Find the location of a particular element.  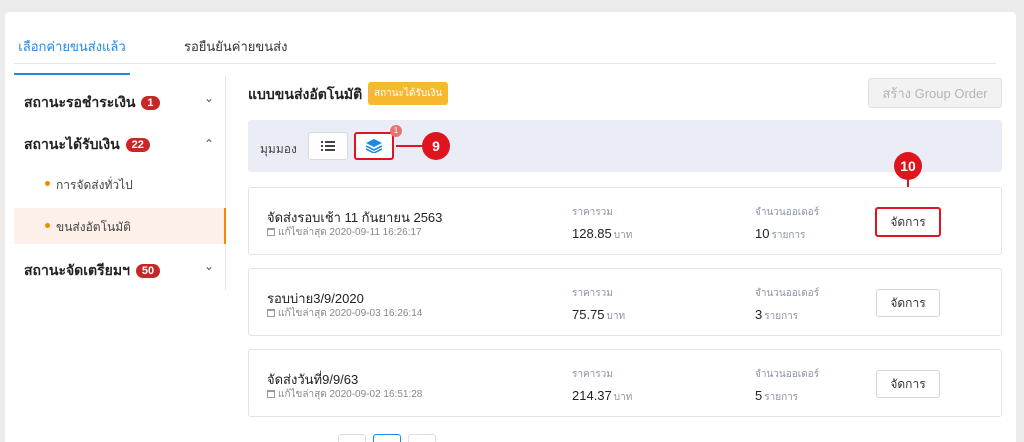

sidebar-group-preparing: สถานะจัดเตรียมฯ 50 ⌄ is located at coordinates (120, 269).